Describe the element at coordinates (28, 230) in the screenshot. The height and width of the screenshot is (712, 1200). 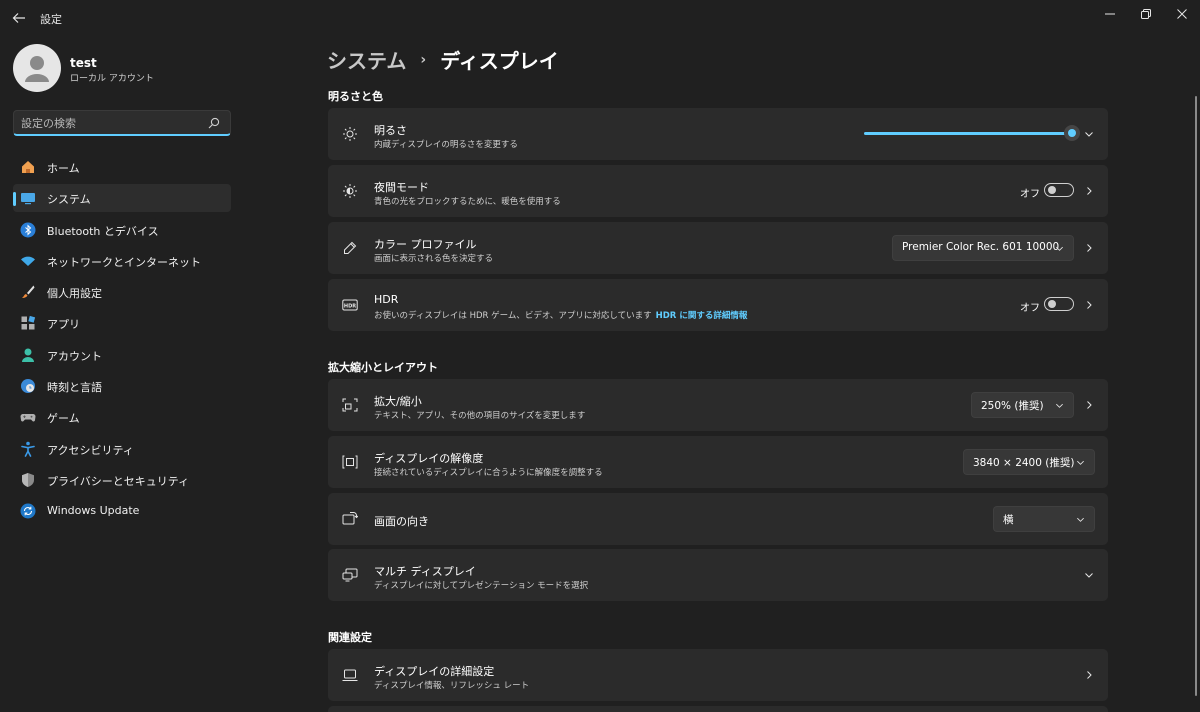
I see `bluetooth-icon` at that location.